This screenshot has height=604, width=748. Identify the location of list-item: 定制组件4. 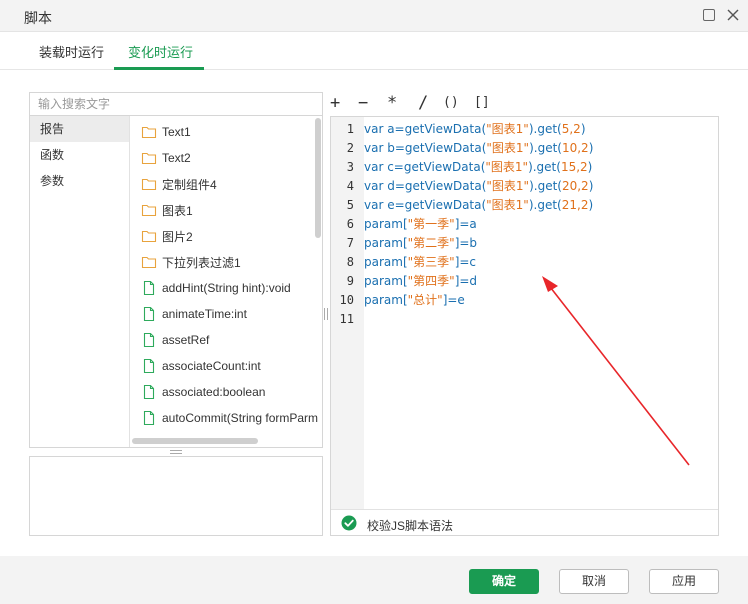
(179, 184).